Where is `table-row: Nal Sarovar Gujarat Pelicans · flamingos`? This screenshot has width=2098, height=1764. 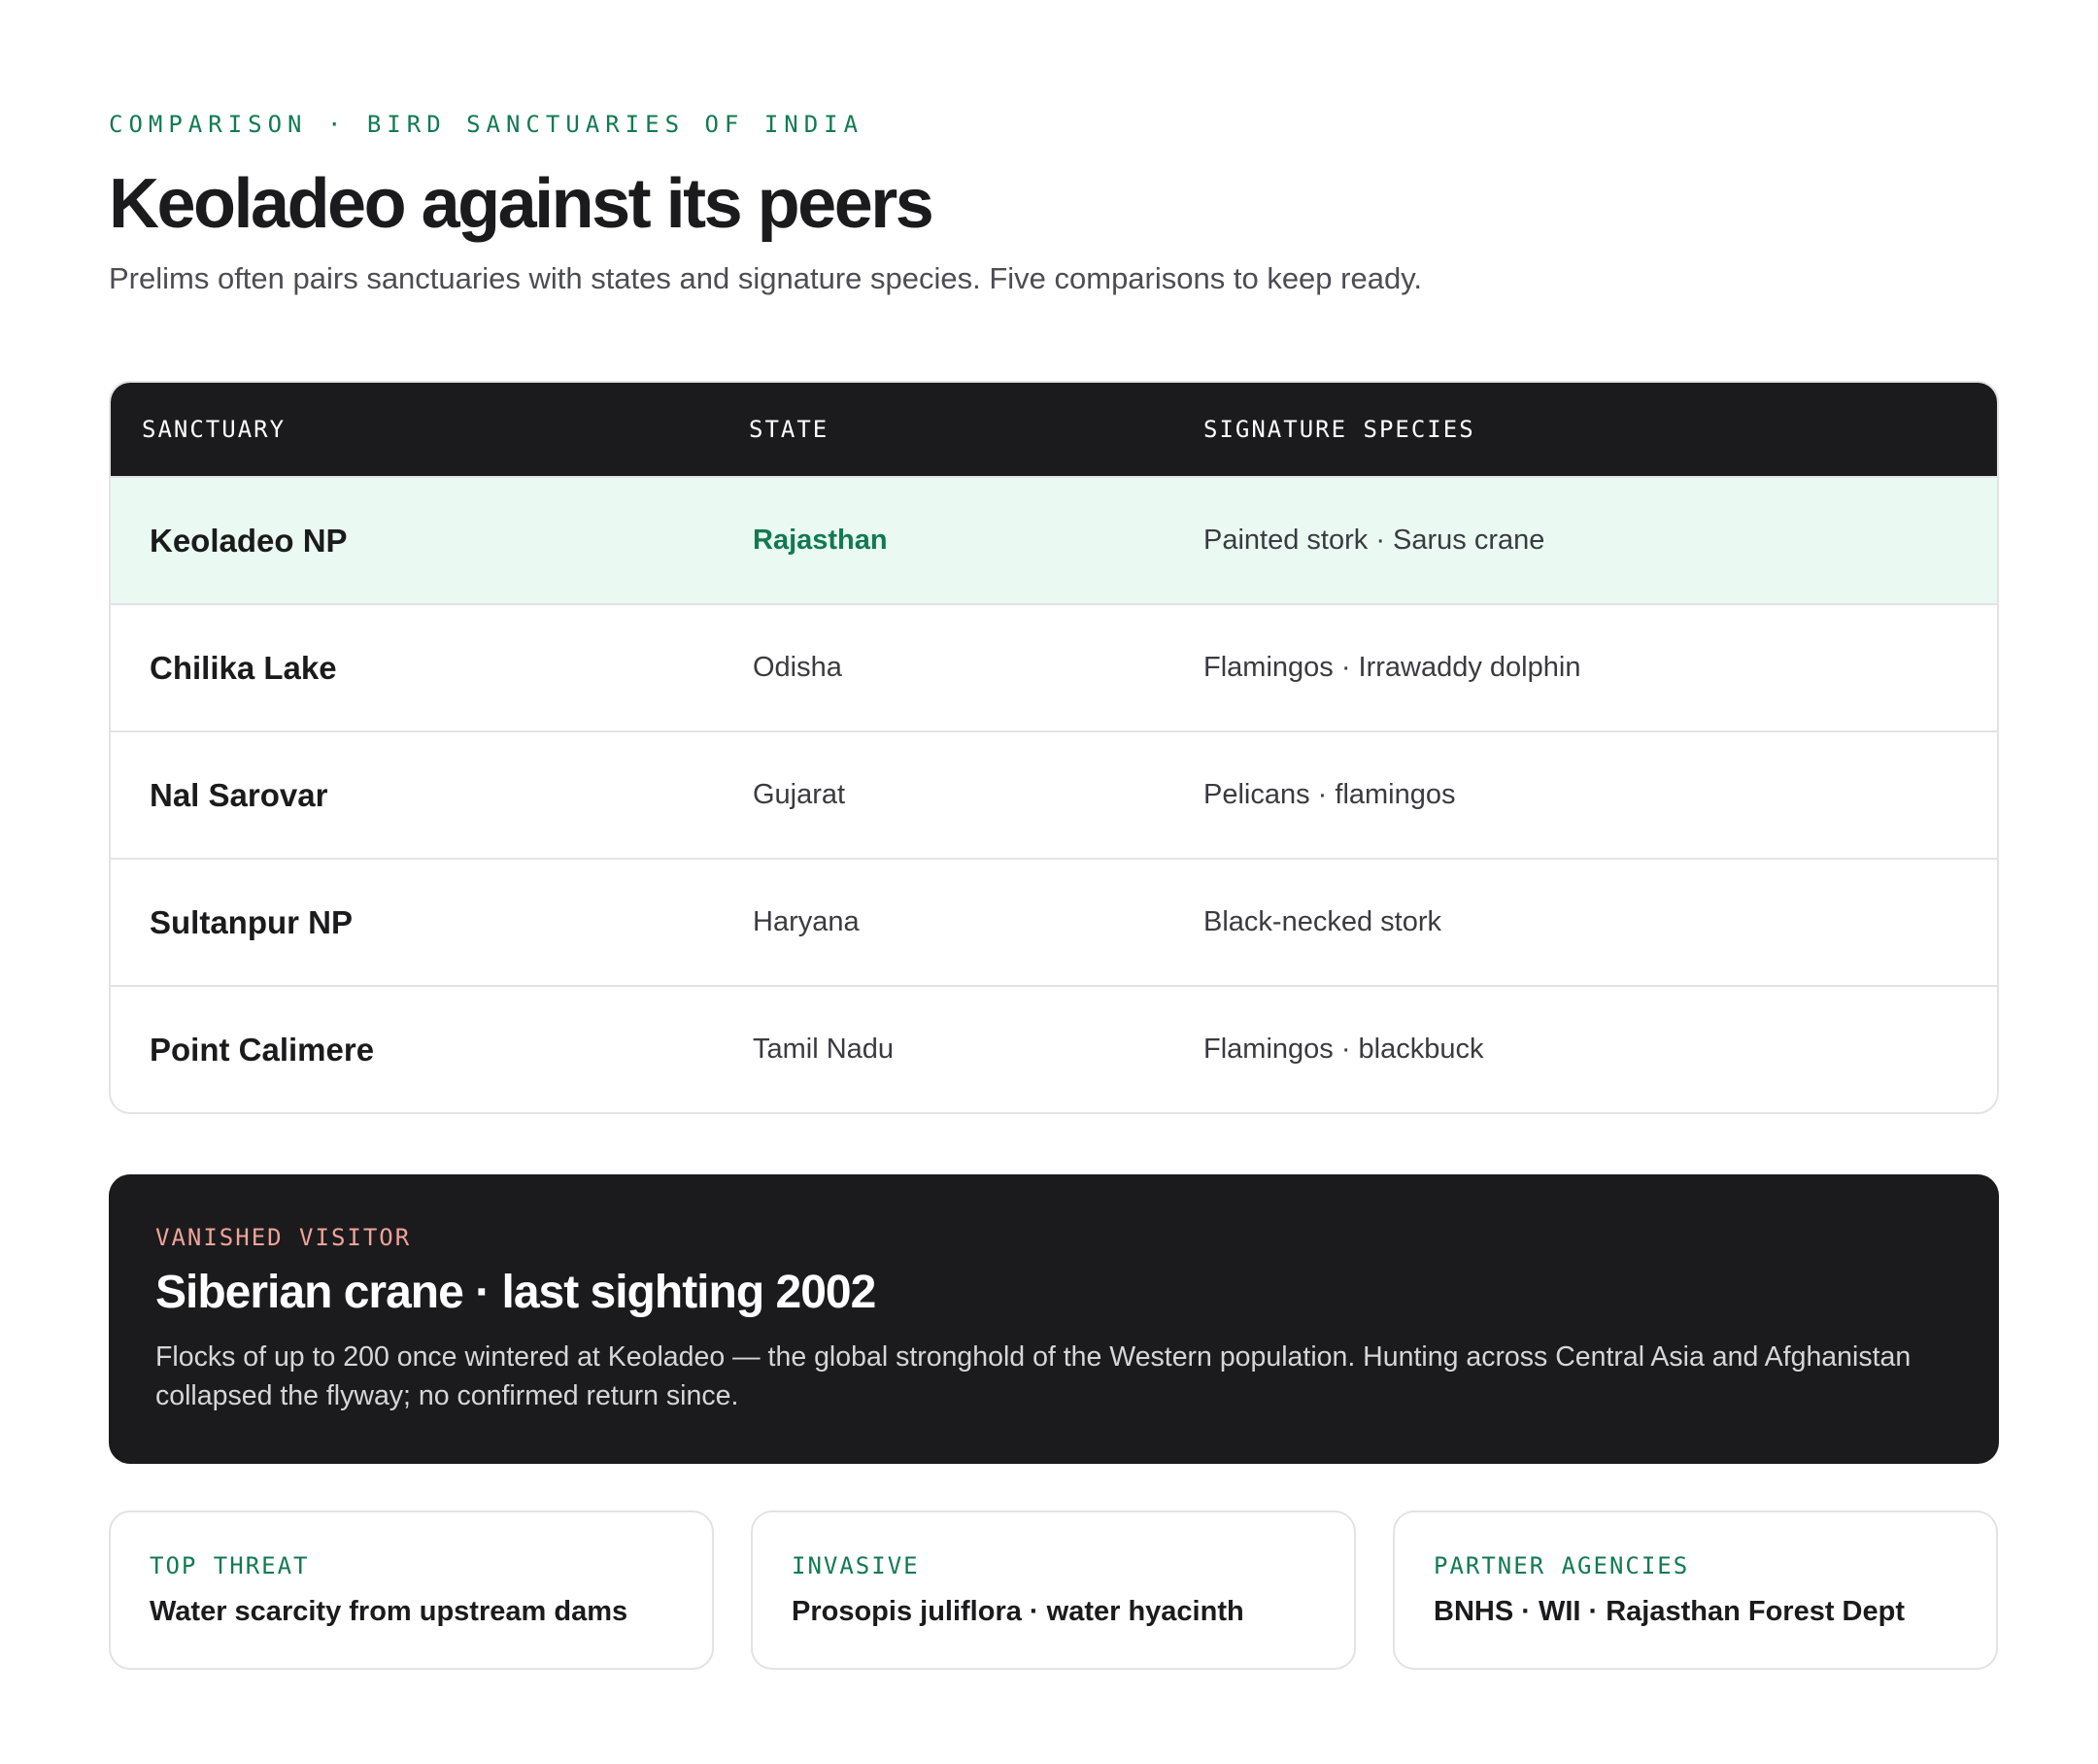
table-row: Nal Sarovar Gujarat Pelicans · flamingos is located at coordinates (1054, 794).